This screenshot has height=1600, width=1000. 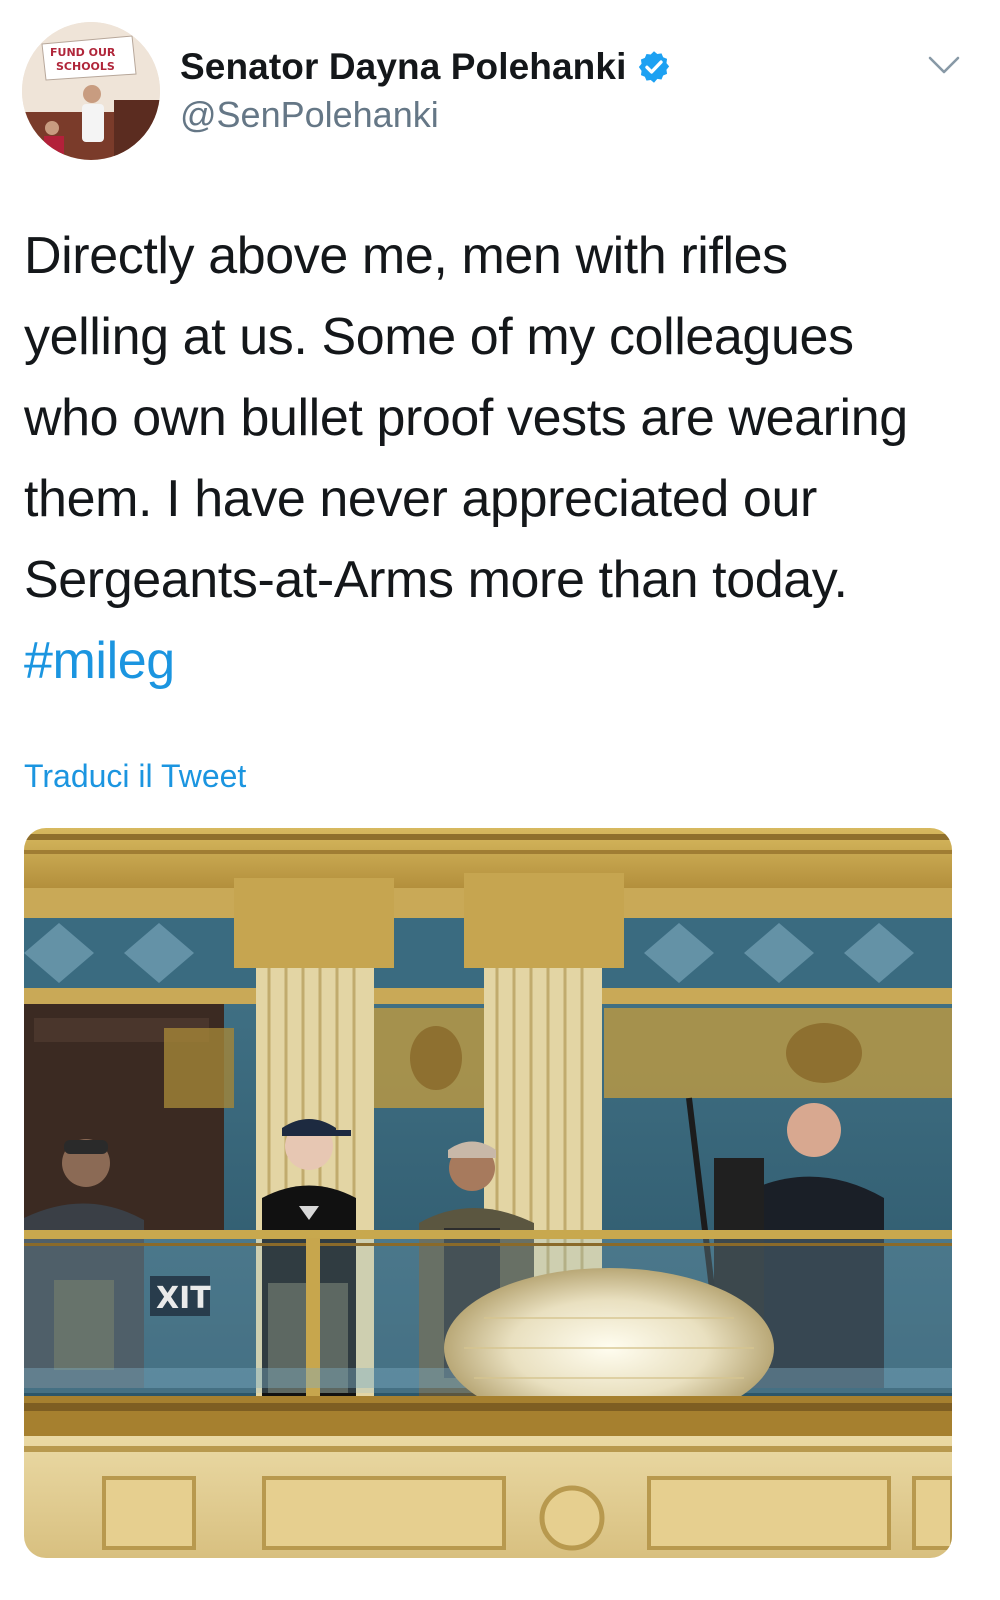 I want to click on chevron-down-icon, so click(x=944, y=65).